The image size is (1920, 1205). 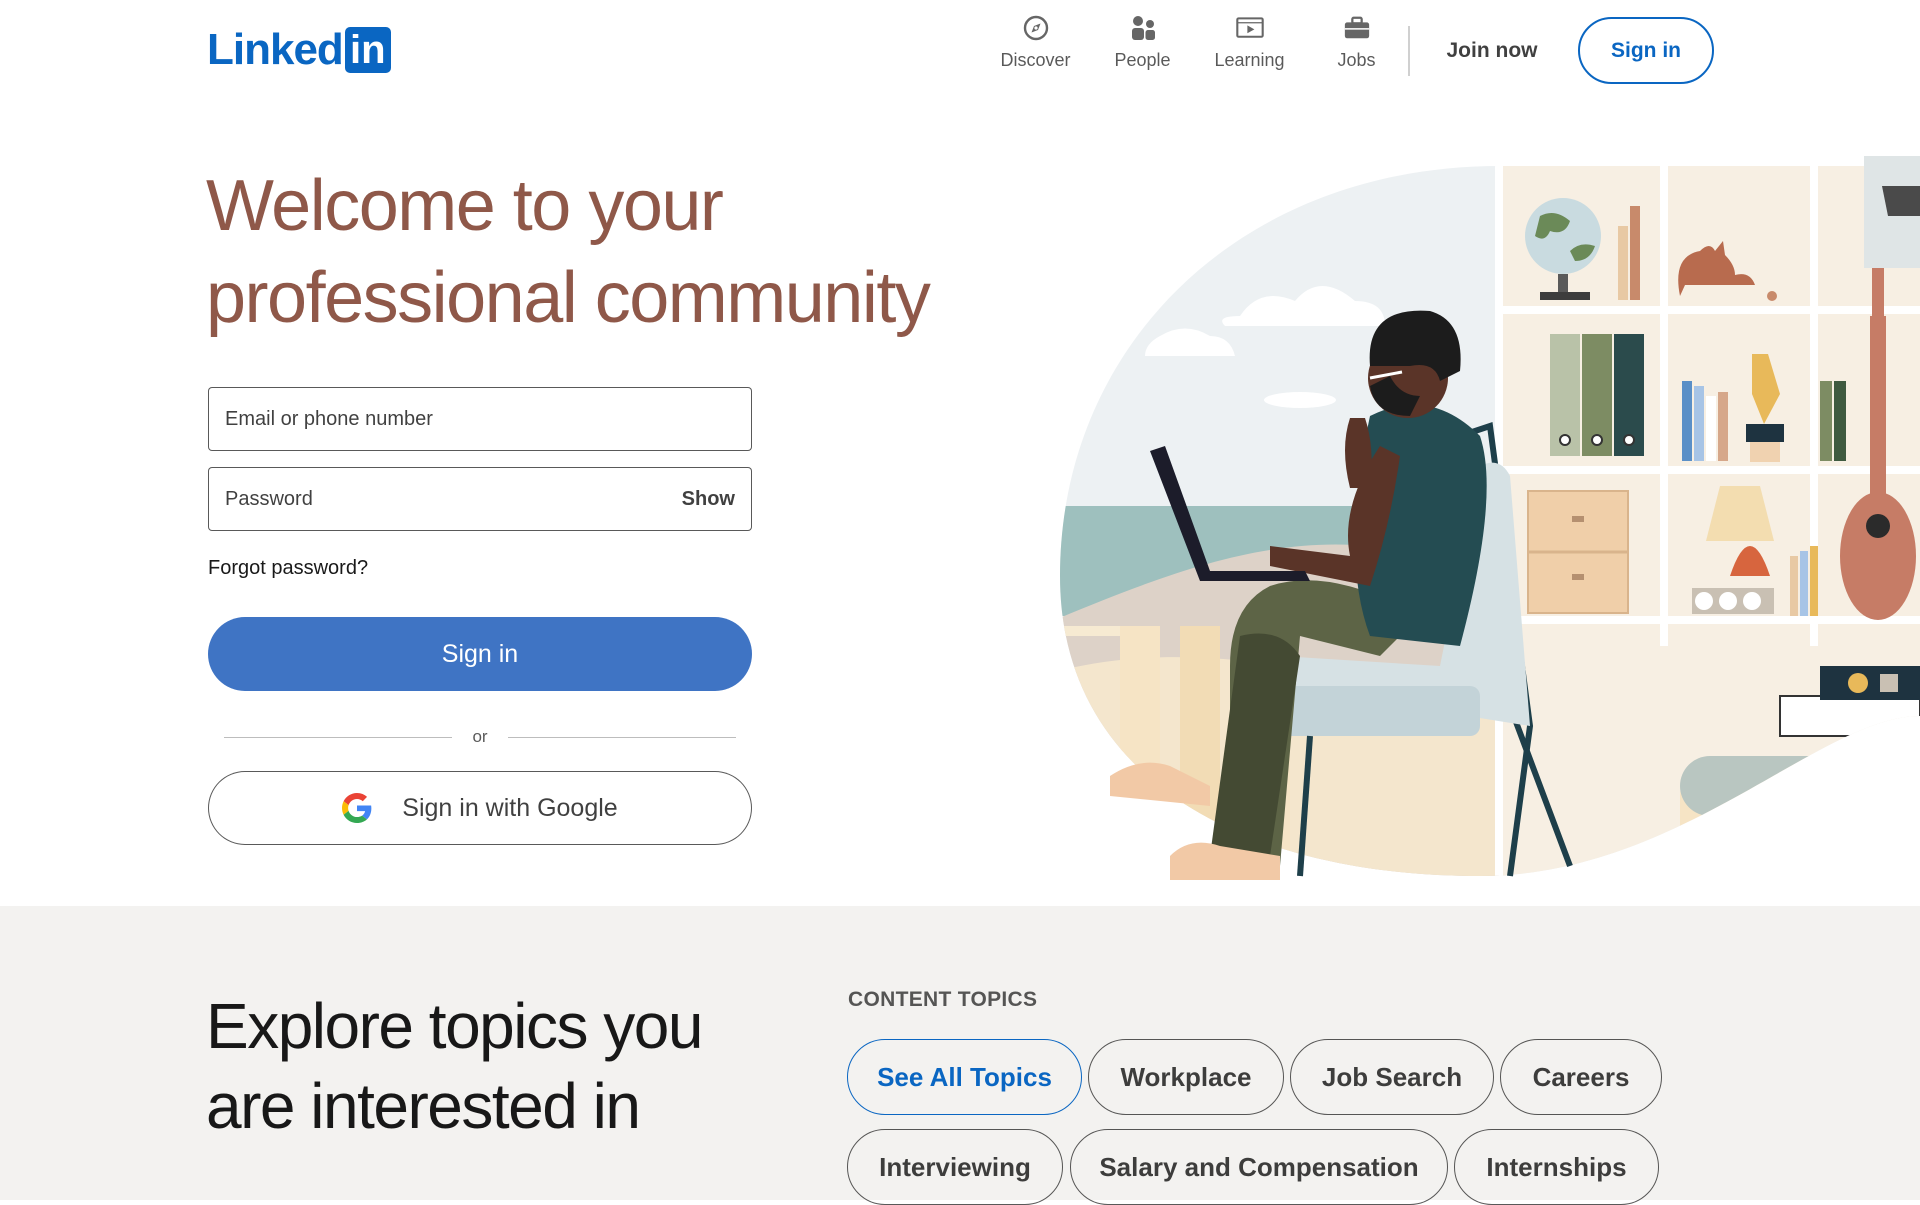 I want to click on explore-title-line-2: are interested in, so click(x=423, y=1106).